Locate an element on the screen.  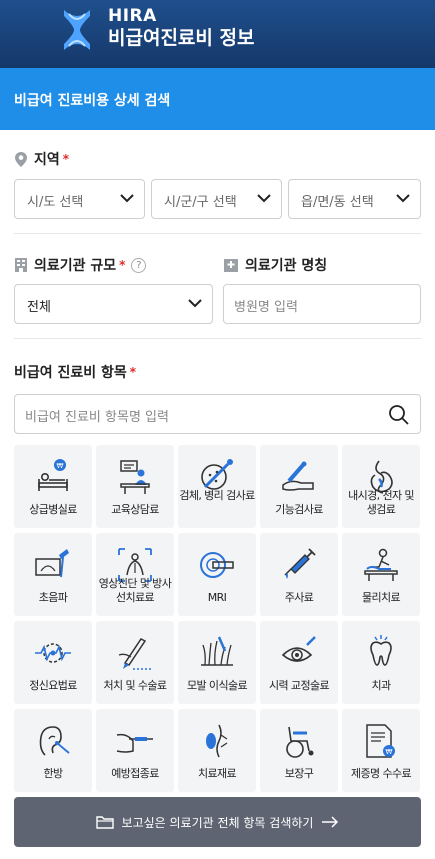
tile-label: 모발 이식술료 is located at coordinates (217, 685).